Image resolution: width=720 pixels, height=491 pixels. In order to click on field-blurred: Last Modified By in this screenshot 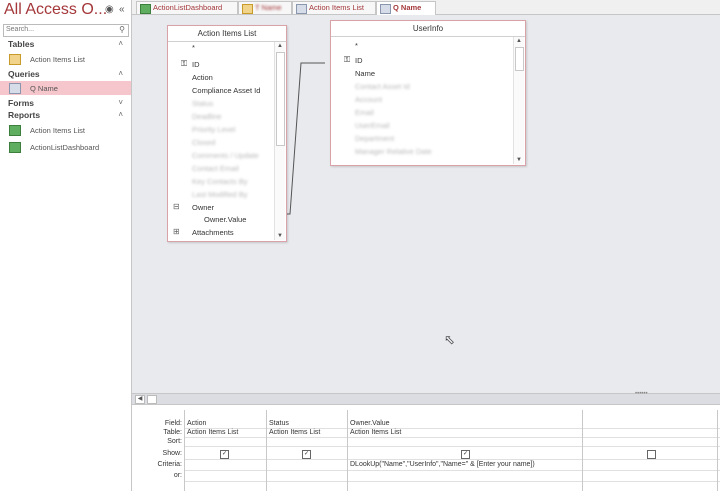, I will do `click(219, 194)`.